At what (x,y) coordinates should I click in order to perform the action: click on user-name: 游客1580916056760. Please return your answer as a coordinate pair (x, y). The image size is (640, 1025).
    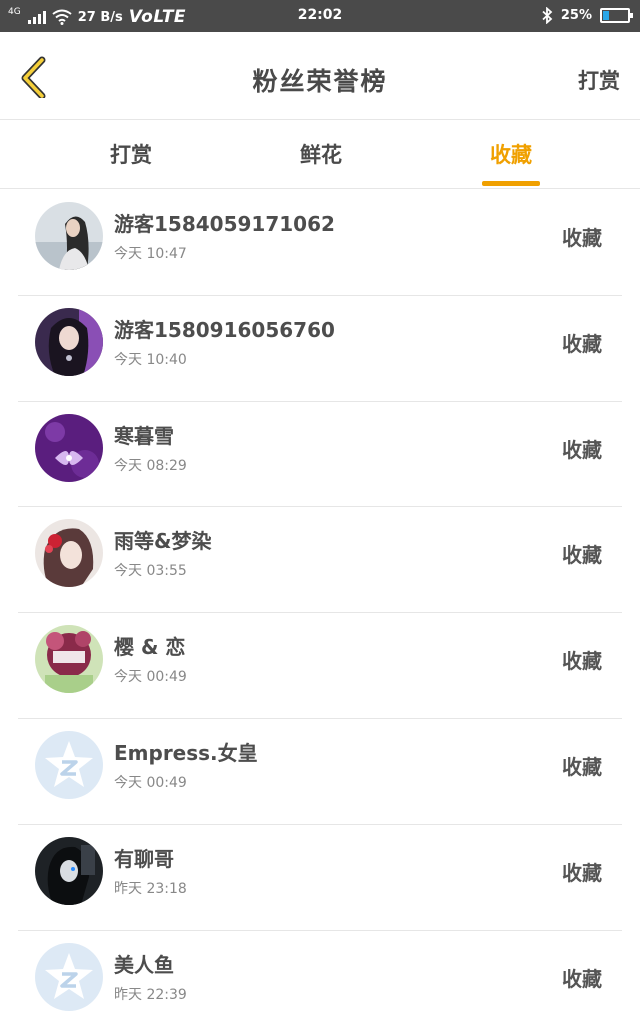
    Looking at the image, I should click on (224, 329).